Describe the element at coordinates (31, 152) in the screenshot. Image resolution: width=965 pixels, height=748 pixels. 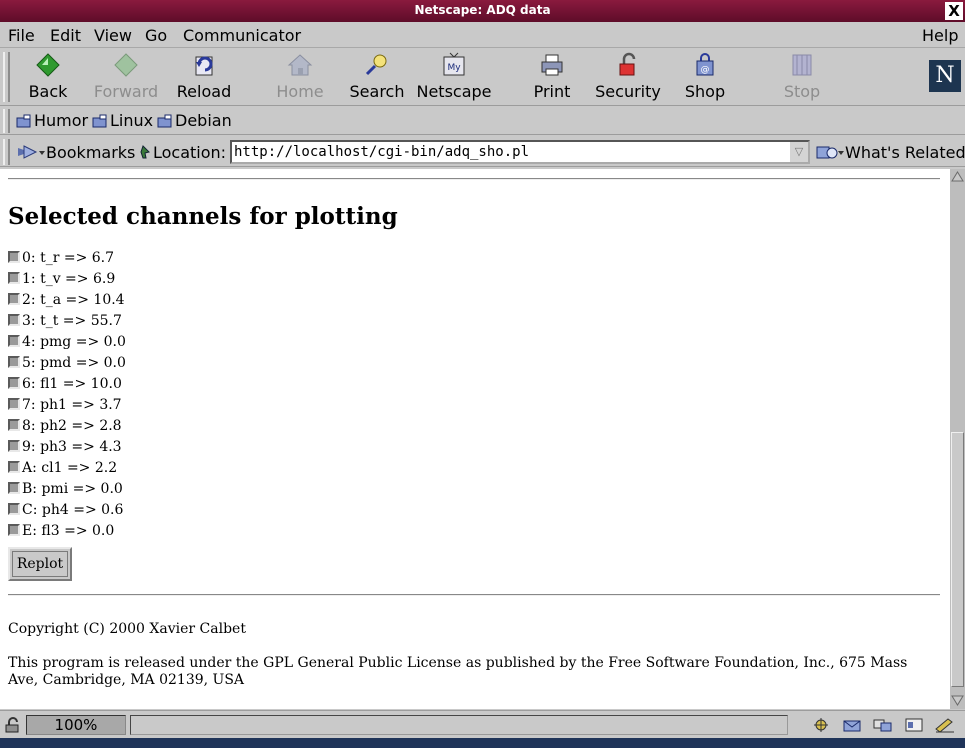
I see `bookmarks-icon` at that location.